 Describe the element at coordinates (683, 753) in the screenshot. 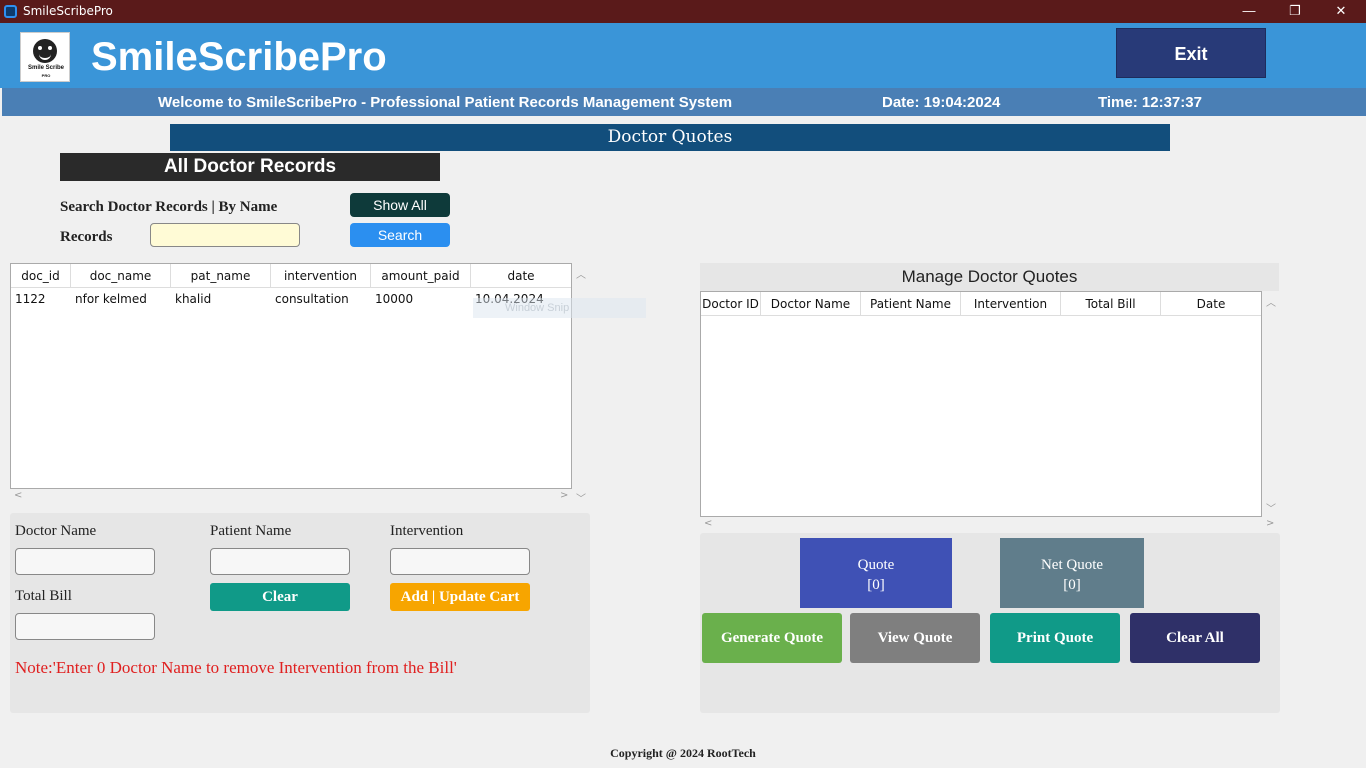

I see `copyright-text: Copyright @ 2024 RootTech` at that location.